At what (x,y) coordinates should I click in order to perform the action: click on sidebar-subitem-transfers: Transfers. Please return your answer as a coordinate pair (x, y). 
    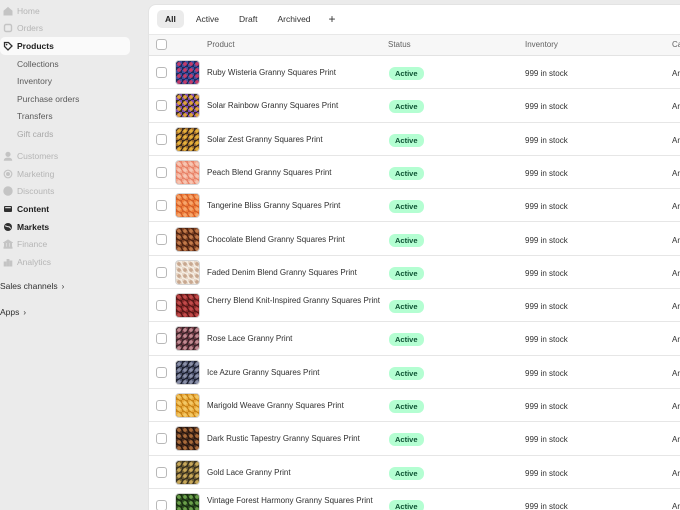
    Looking at the image, I should click on (35, 115).